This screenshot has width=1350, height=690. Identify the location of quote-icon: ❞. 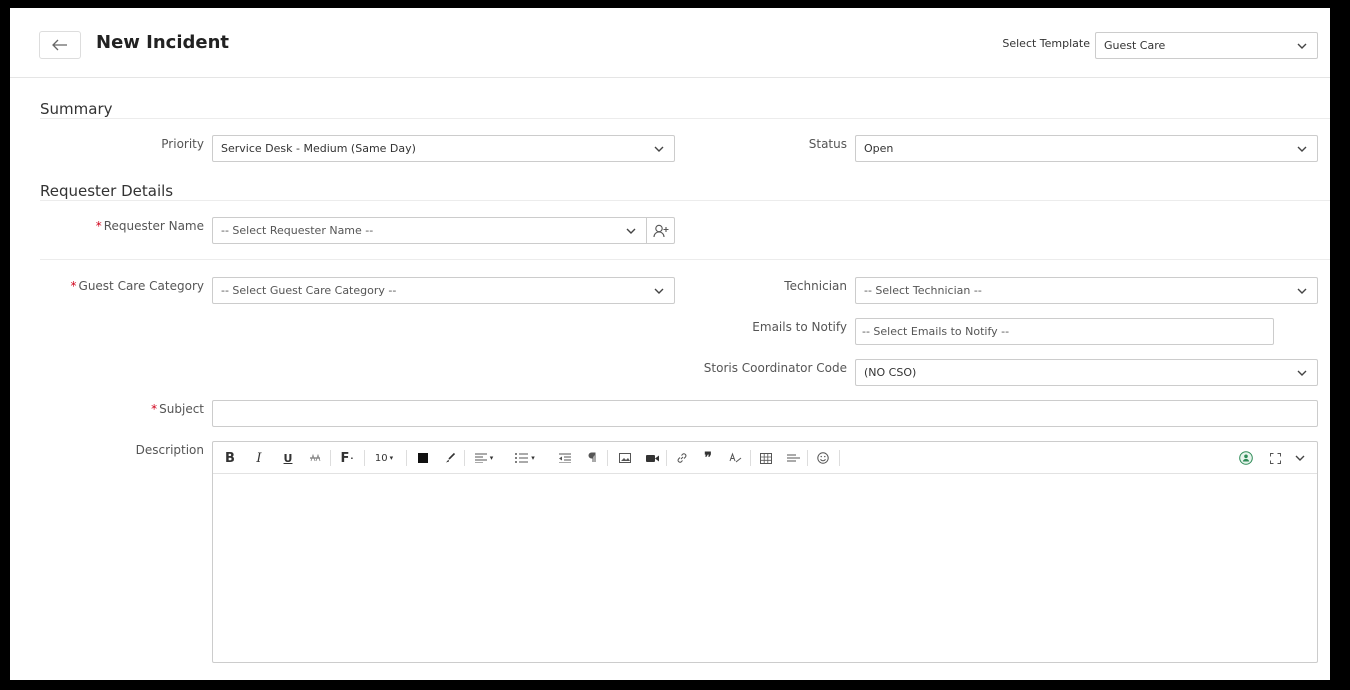
(708, 458).